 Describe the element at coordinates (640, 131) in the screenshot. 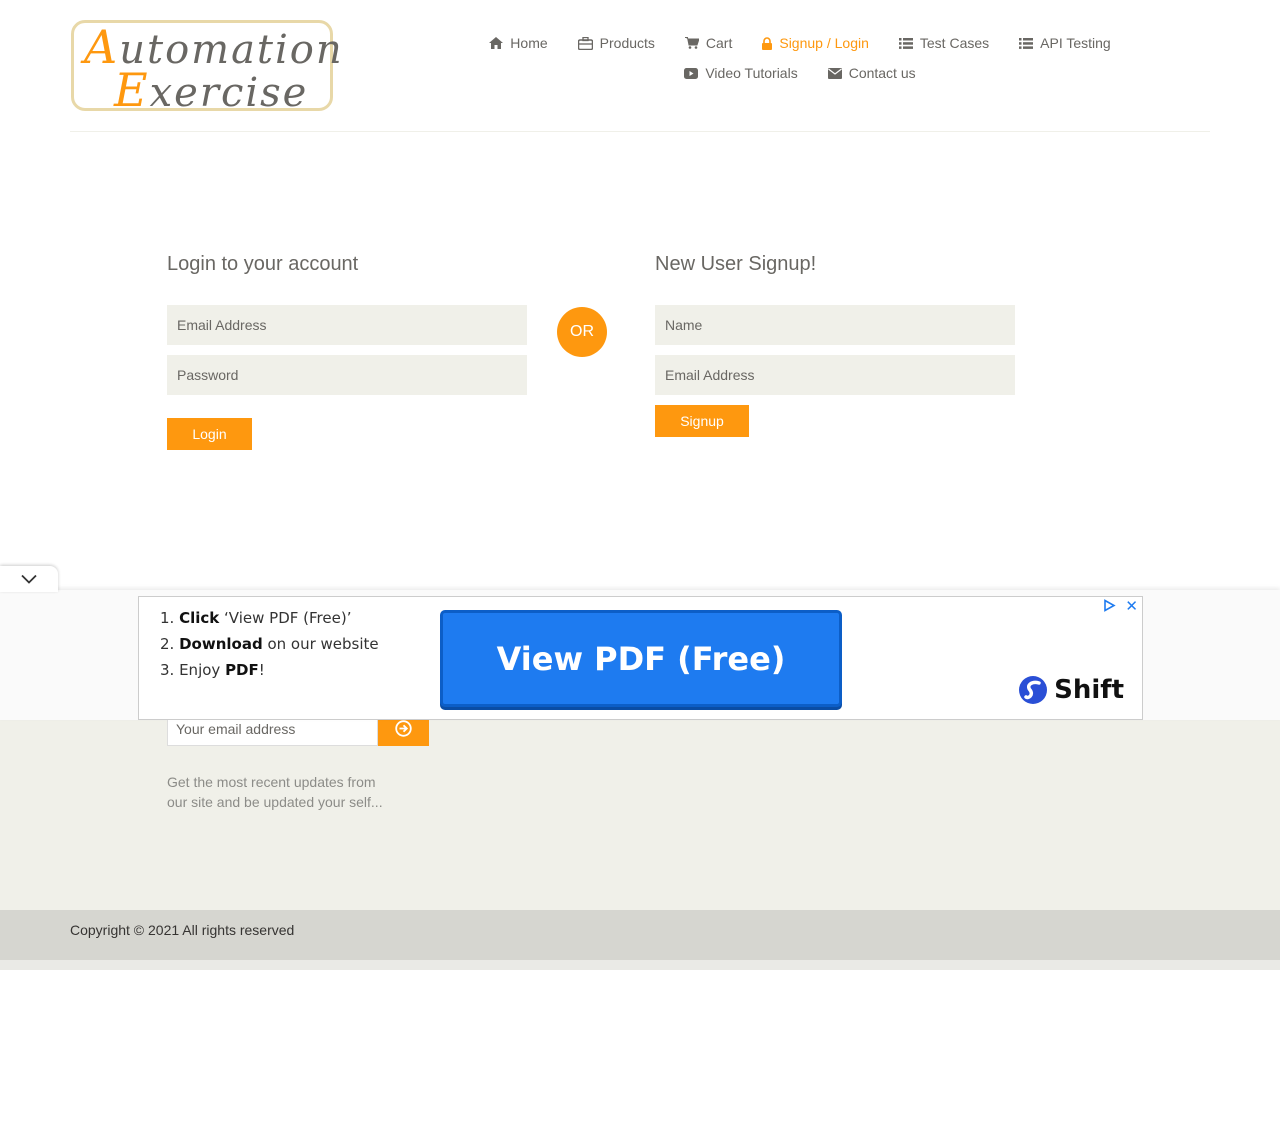

I see `header-divider` at that location.